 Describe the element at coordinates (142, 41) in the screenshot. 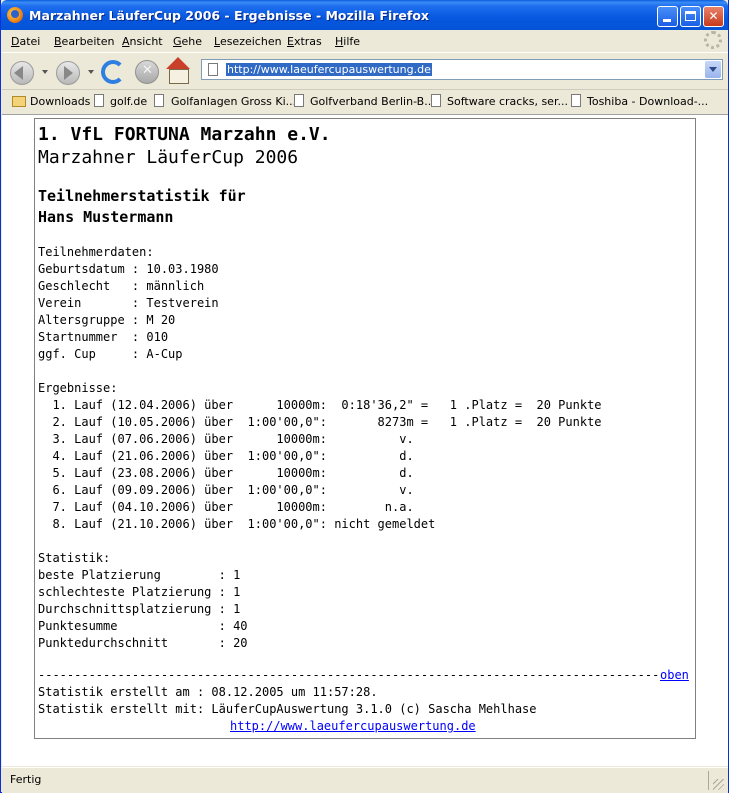

I see `menu-ansicht: Ansicht` at that location.